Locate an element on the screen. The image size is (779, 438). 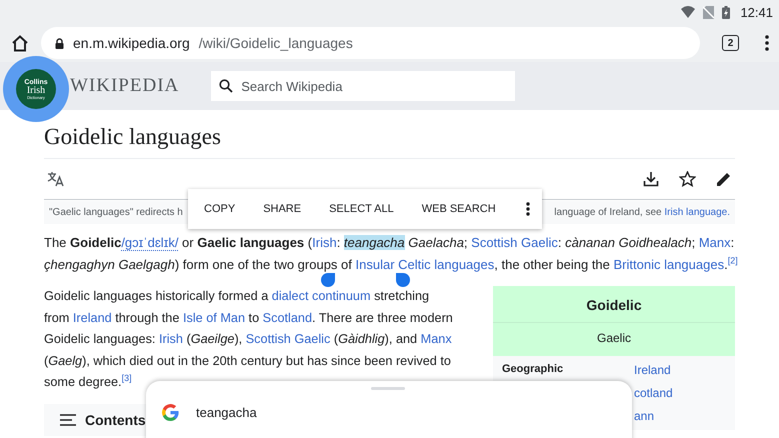
article-title: Goidelic languages is located at coordinates (389, 141).